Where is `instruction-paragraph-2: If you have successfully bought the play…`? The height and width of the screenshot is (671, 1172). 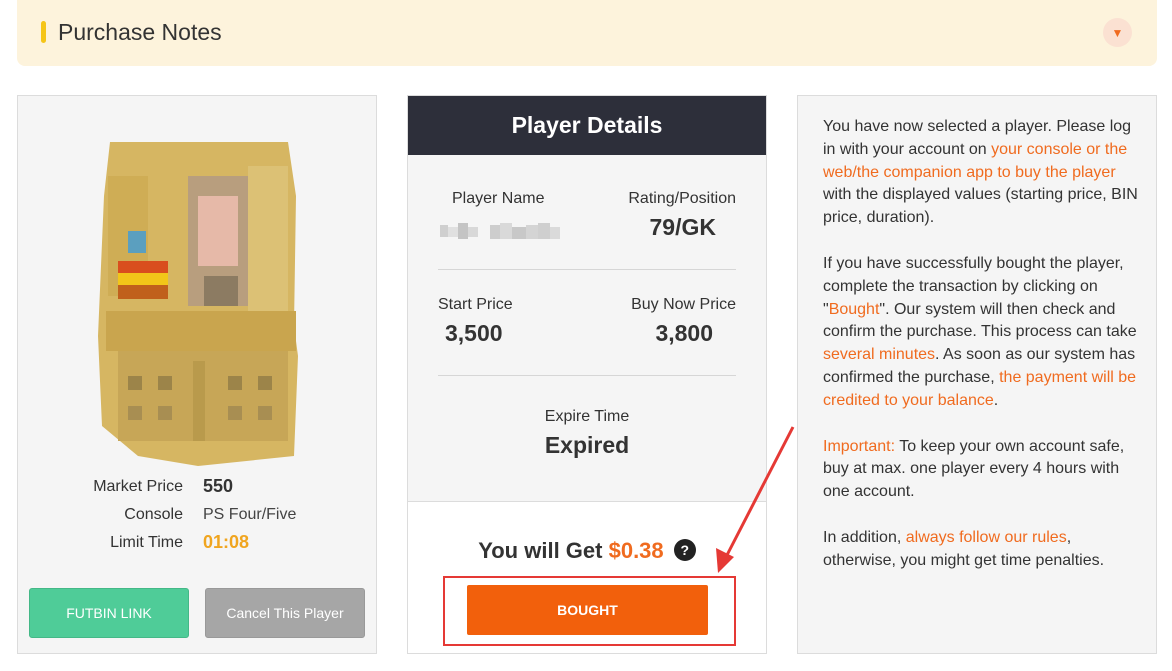 instruction-paragraph-2: If you have successfully bought the play… is located at coordinates (980, 331).